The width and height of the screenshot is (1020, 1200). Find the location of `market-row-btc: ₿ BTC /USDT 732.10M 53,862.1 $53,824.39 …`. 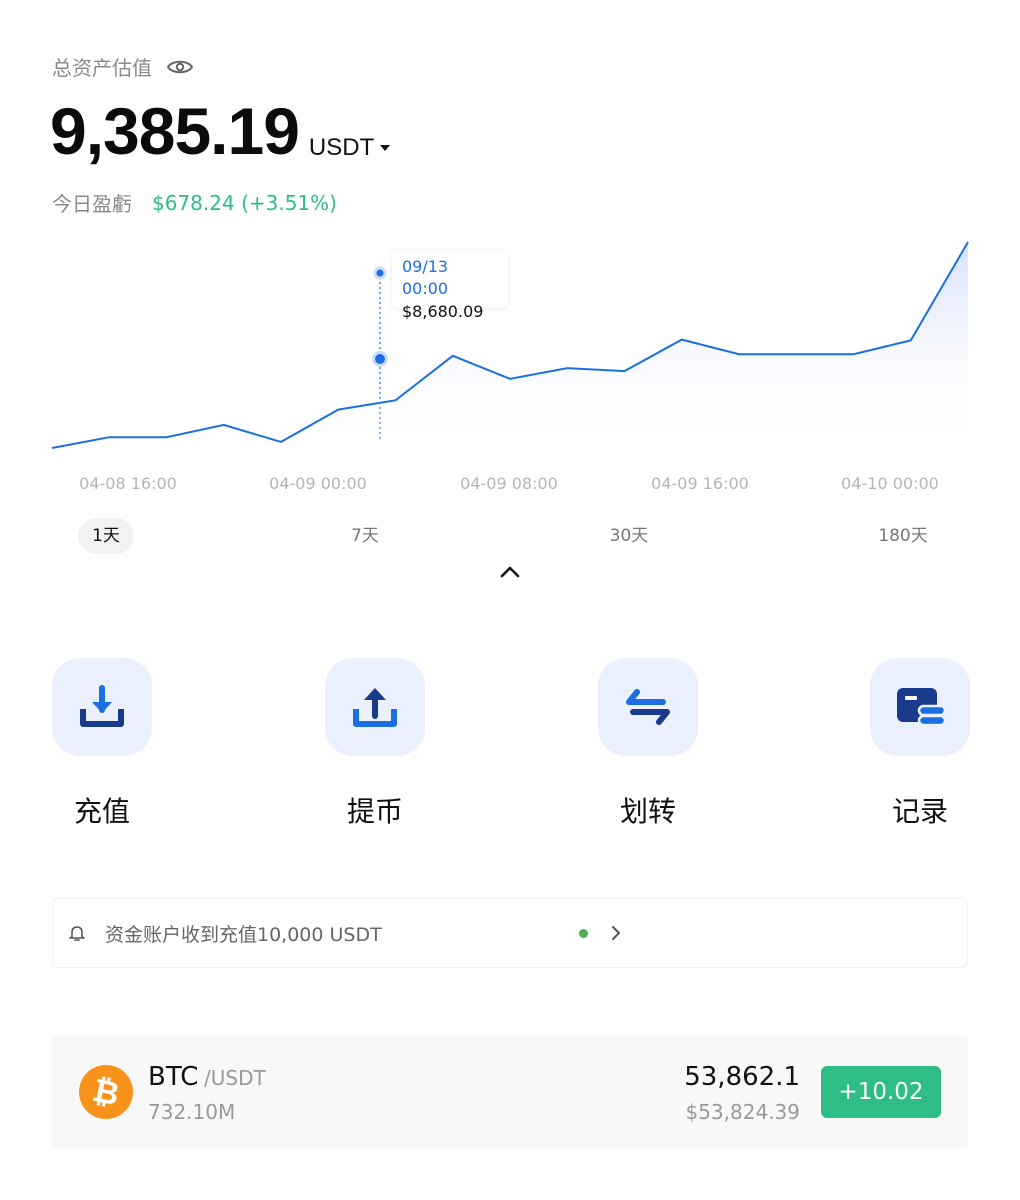

market-row-btc: ₿ BTC /USDT 732.10M 53,862.1 $53,824.39 … is located at coordinates (510, 1092).